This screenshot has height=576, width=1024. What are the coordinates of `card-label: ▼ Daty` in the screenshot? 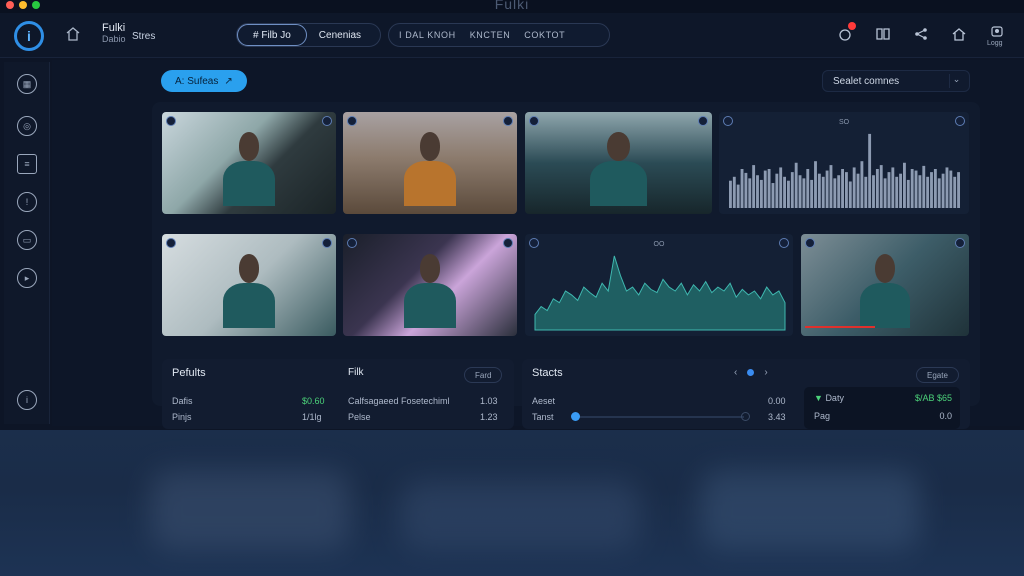 It's located at (829, 398).